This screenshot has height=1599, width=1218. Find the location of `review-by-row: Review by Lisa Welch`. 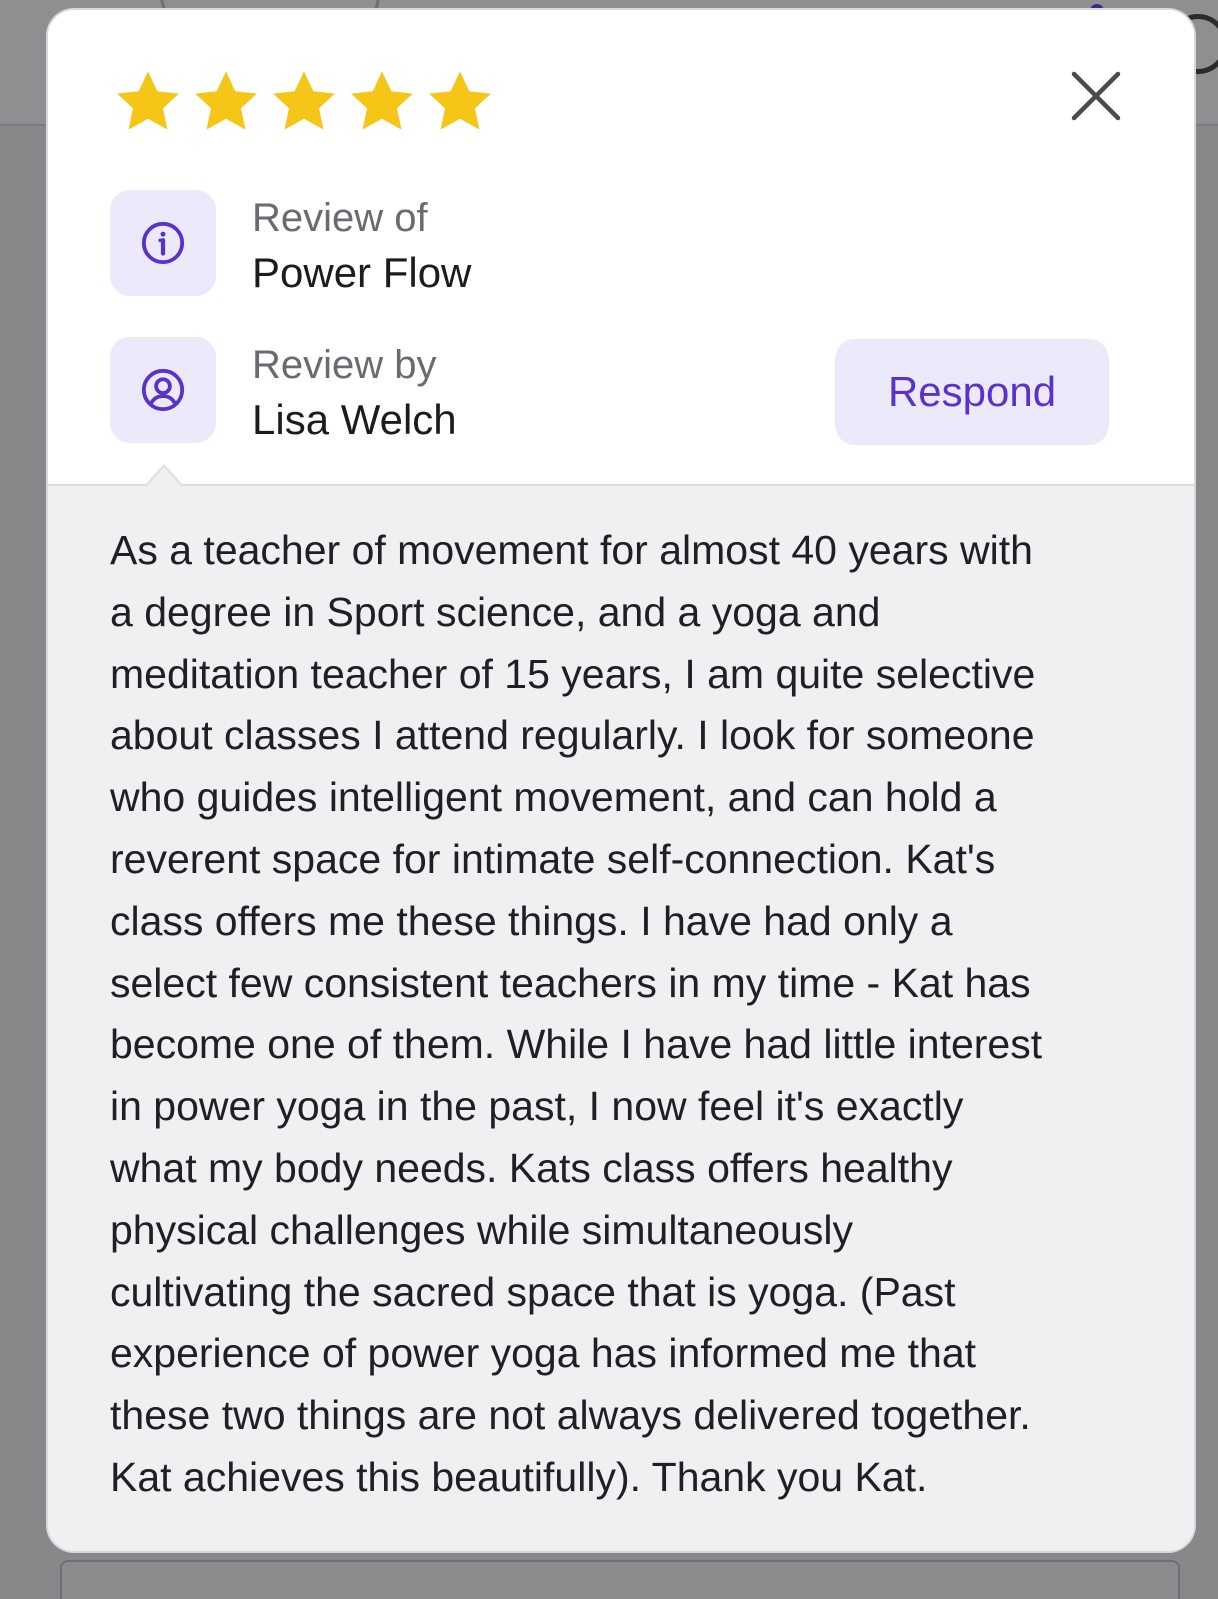

review-by-row: Review by Lisa Welch is located at coordinates (283, 393).